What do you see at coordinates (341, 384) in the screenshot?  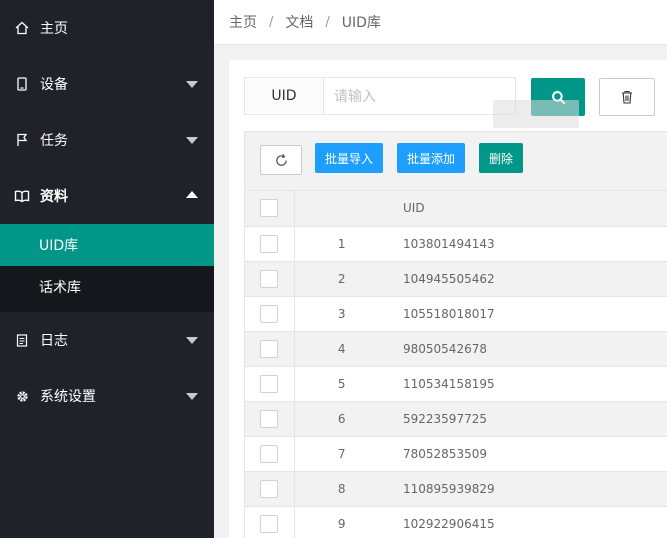 I see `row-index: 5` at bounding box center [341, 384].